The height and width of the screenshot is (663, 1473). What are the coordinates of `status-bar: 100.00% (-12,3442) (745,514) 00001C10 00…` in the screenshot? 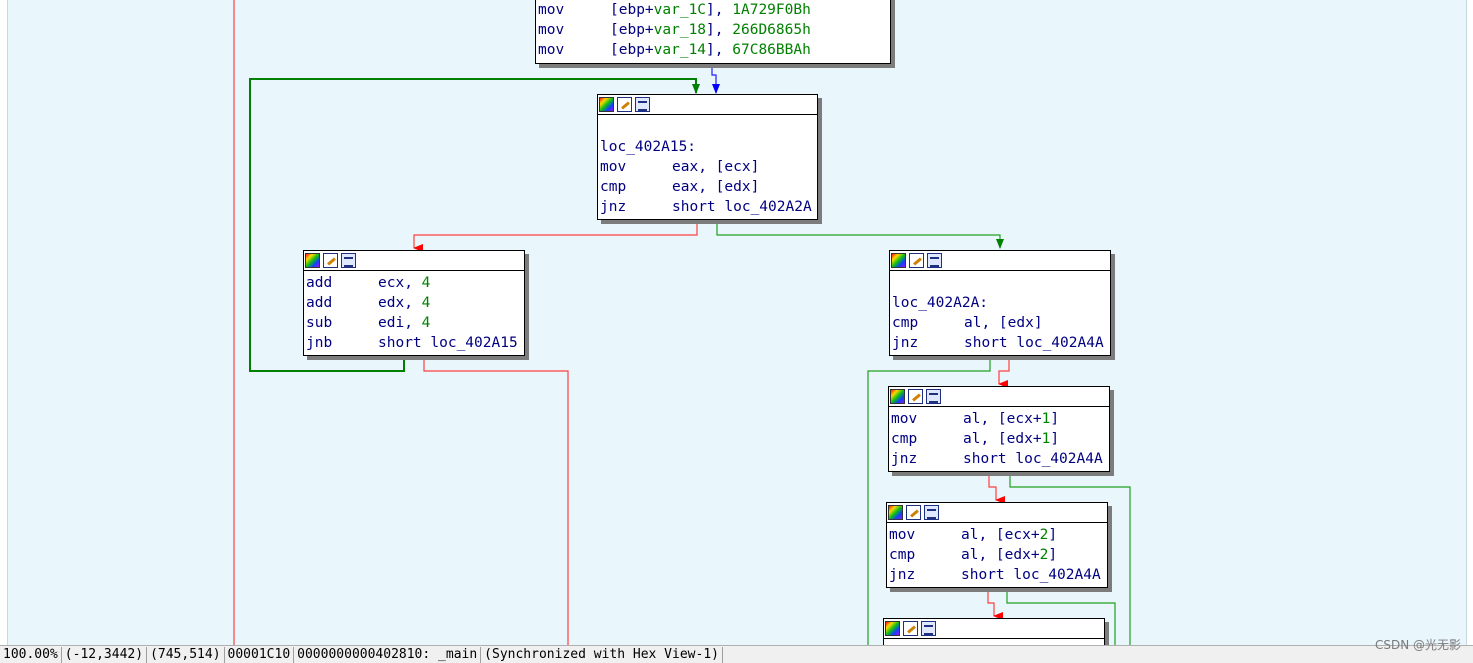 It's located at (736, 654).